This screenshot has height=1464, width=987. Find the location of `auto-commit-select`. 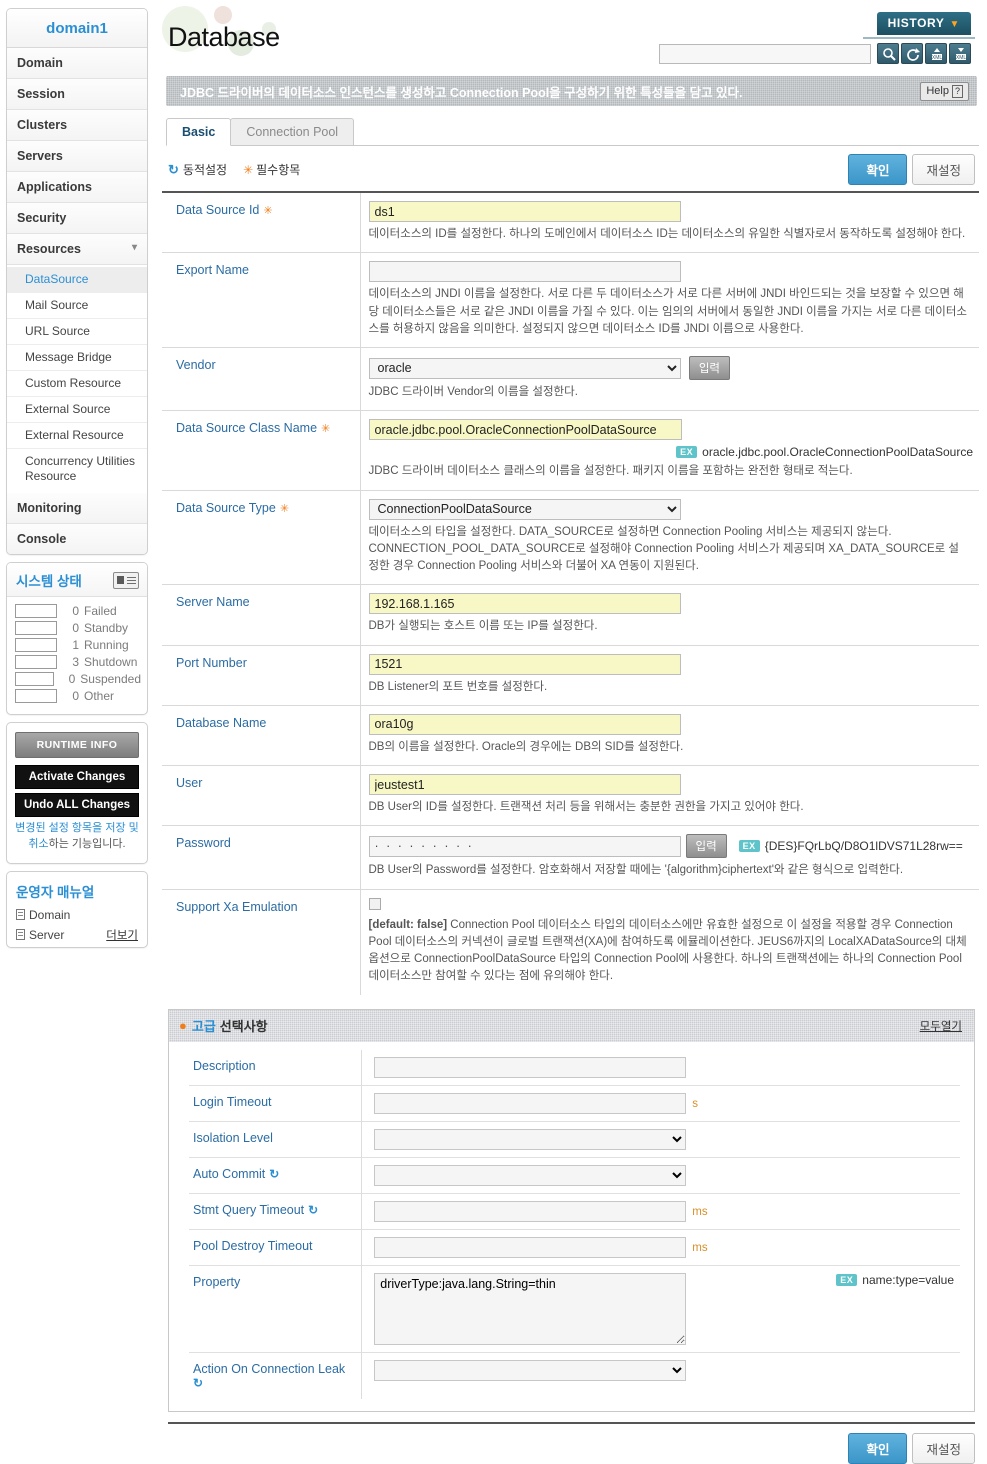

auto-commit-select is located at coordinates (530, 1175).